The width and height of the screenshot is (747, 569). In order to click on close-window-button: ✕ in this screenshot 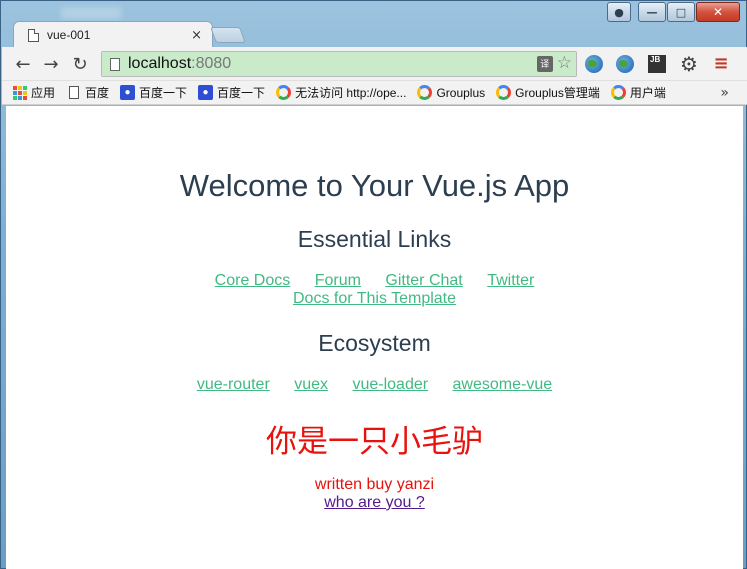, I will do `click(718, 12)`.